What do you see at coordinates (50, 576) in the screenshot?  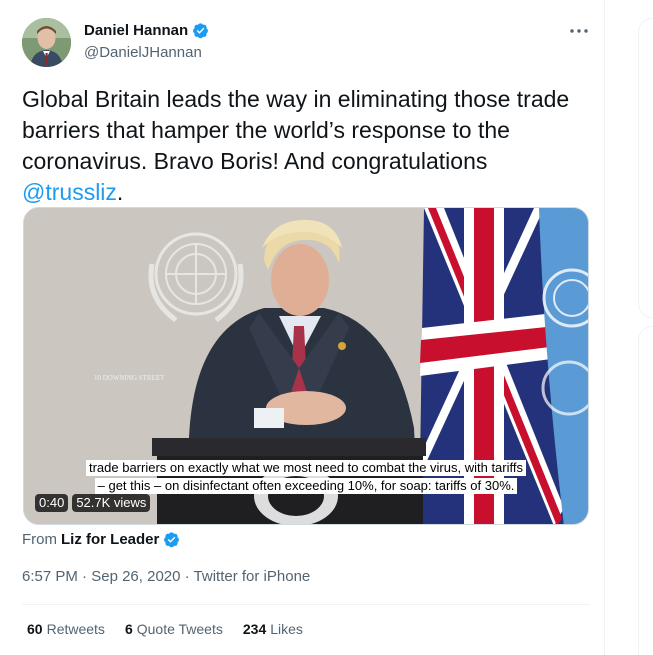 I see `tweet-time: 6:57 PM` at bounding box center [50, 576].